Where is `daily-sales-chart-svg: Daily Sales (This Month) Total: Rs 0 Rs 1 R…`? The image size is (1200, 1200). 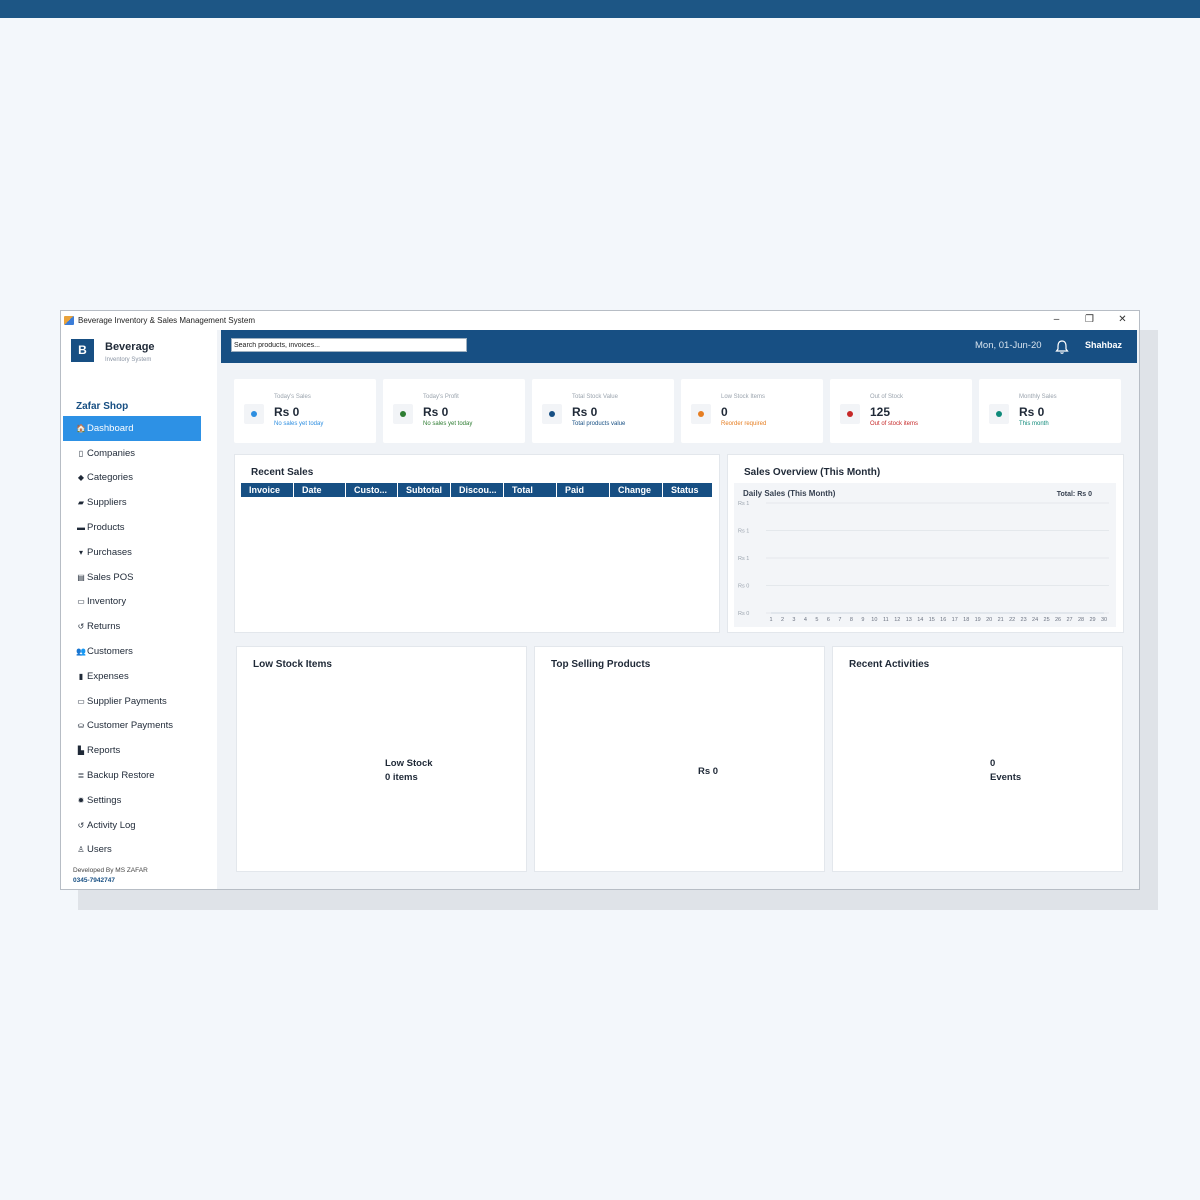 daily-sales-chart-svg: Daily Sales (This Month) Total: Rs 0 Rs 1 R… is located at coordinates (923, 556).